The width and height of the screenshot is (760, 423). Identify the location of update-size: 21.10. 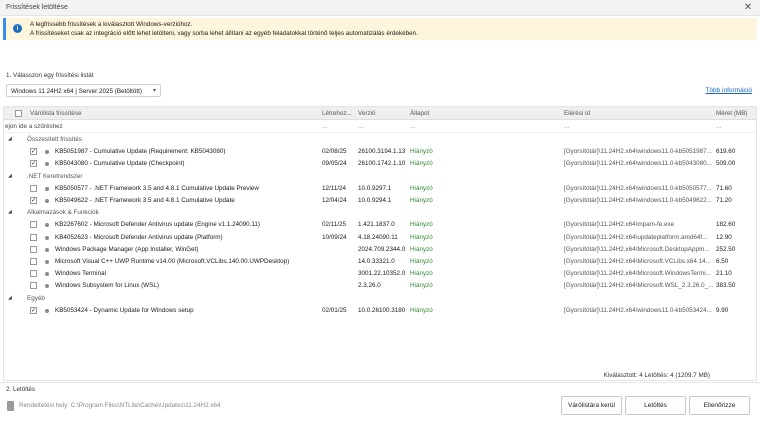
(724, 274).